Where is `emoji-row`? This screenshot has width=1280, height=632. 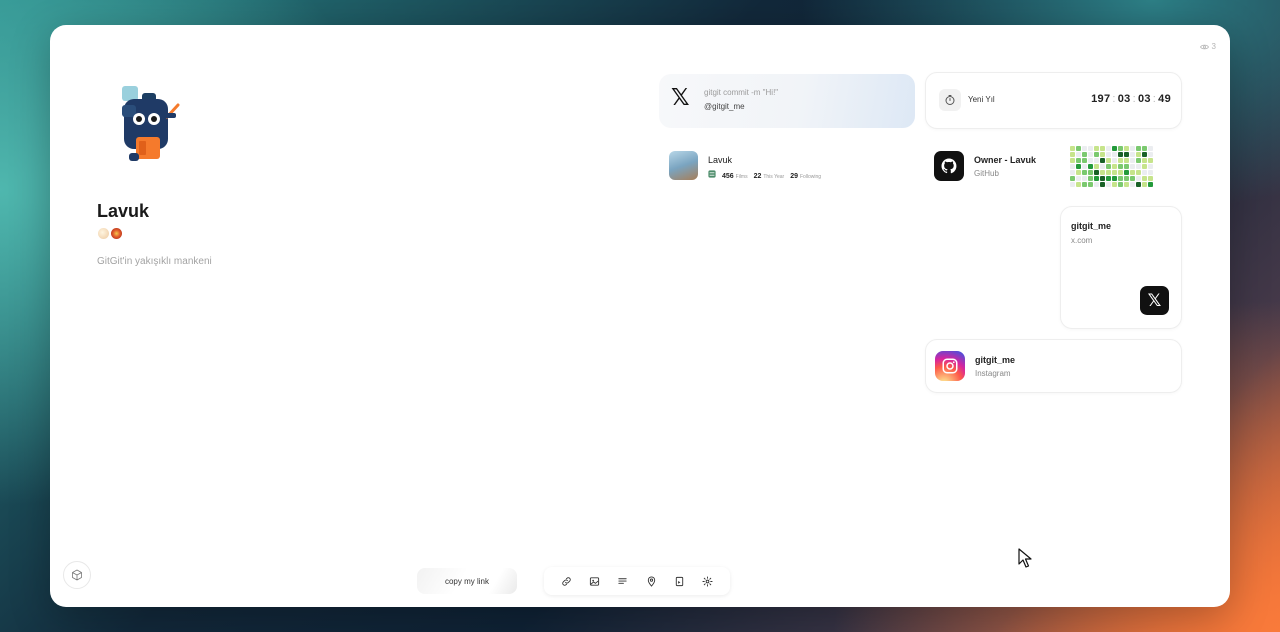
emoji-row is located at coordinates (110, 233).